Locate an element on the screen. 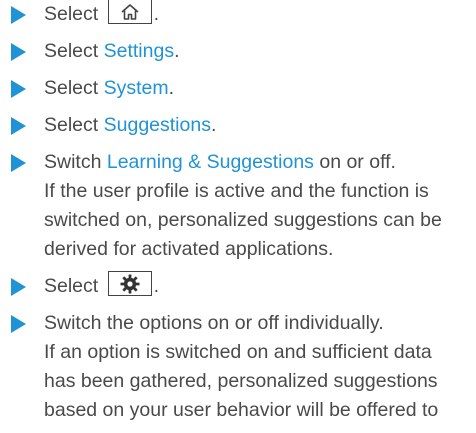 This screenshot has height=433, width=476. step-prefix: Switch is located at coordinates (75, 162).